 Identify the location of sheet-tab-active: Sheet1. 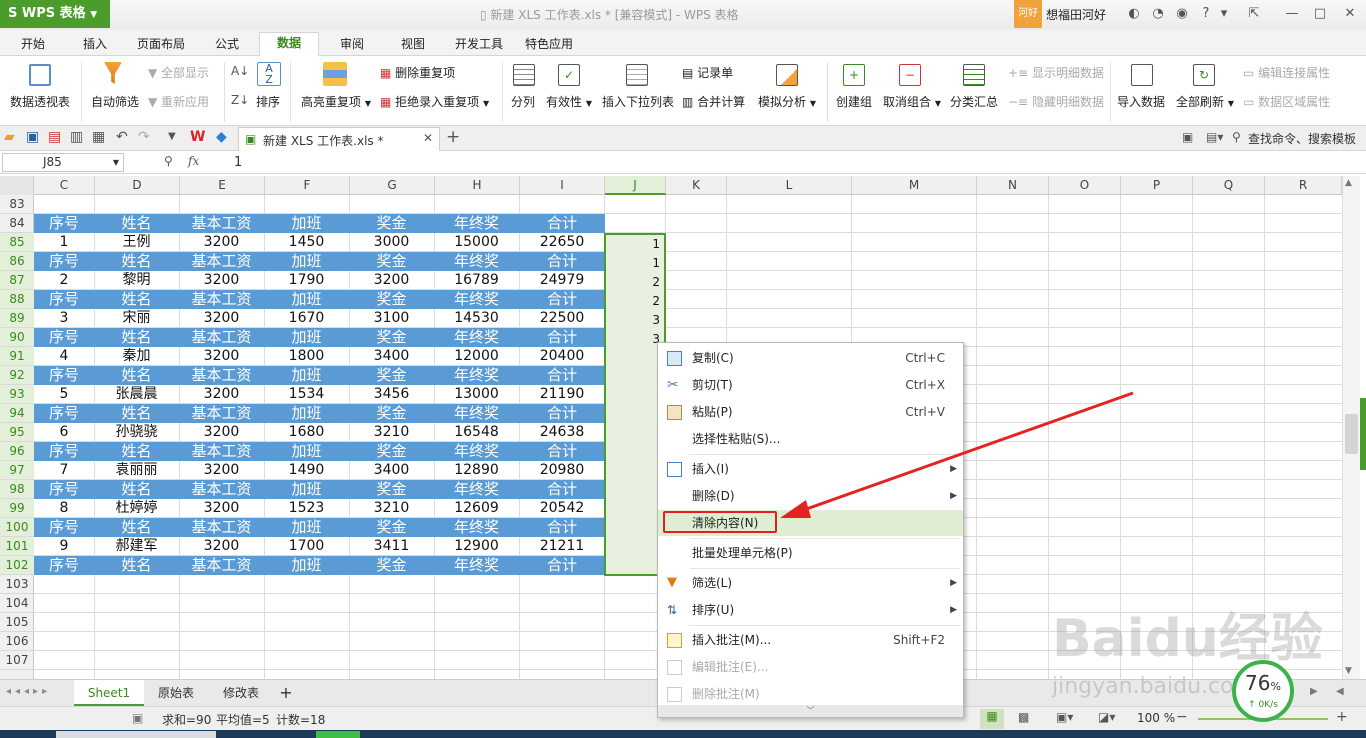
(109, 693).